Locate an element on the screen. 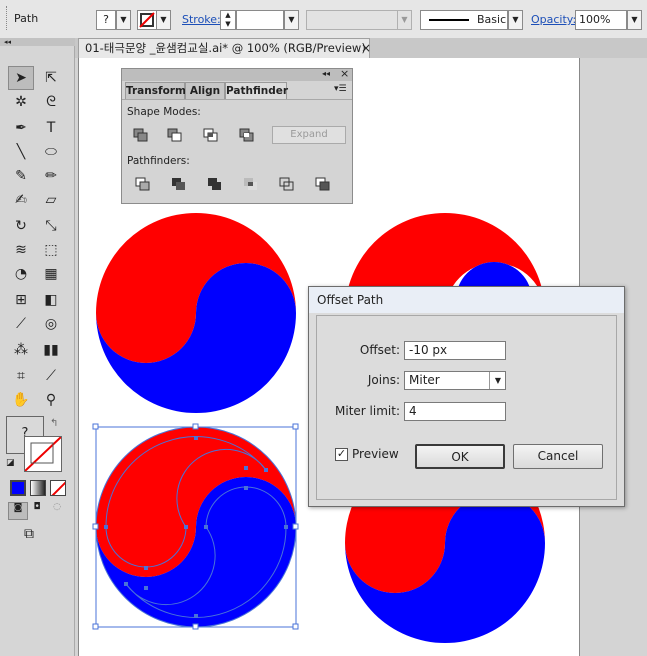  trim-icon is located at coordinates (179, 184).